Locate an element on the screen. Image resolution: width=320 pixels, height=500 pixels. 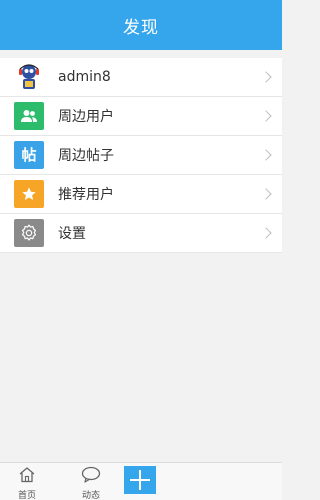
menu-item-label: 推荐用户 is located at coordinates (86, 195).